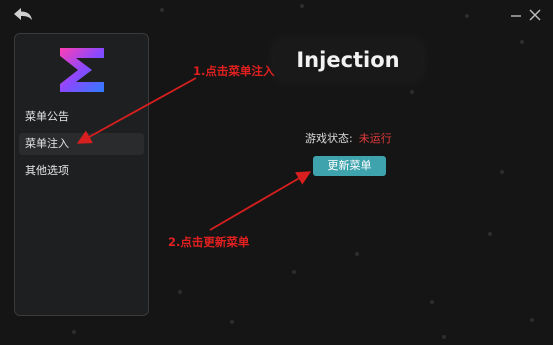  What do you see at coordinates (23, 15) in the screenshot?
I see `back-arrow-icon` at bounding box center [23, 15].